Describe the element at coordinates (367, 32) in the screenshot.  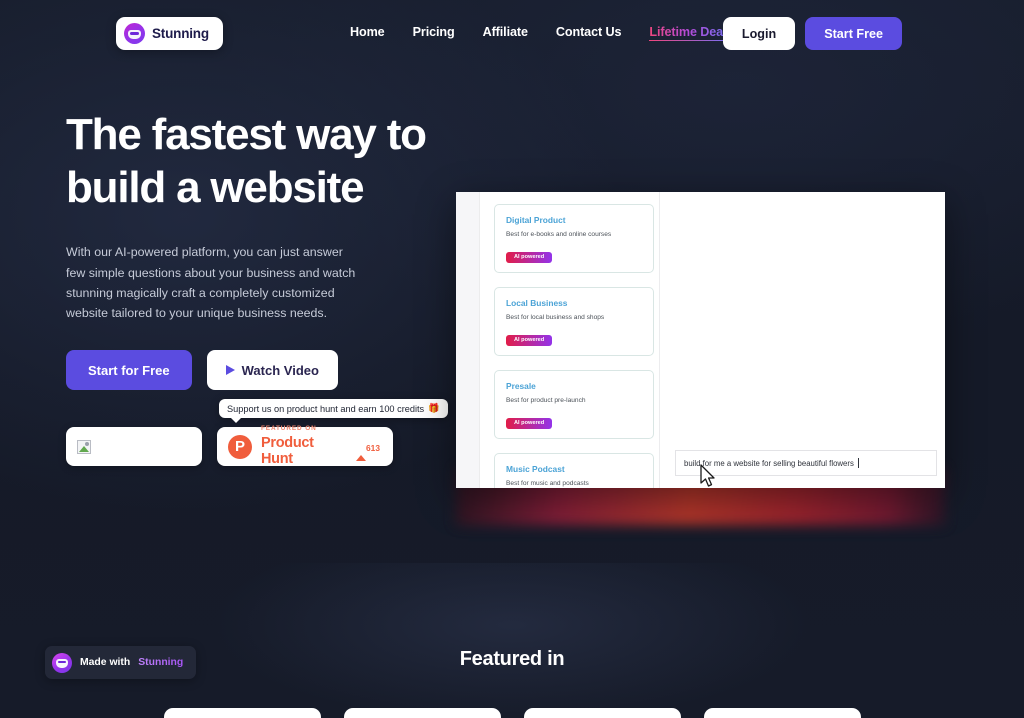
I see `nav-link-home: Home` at that location.